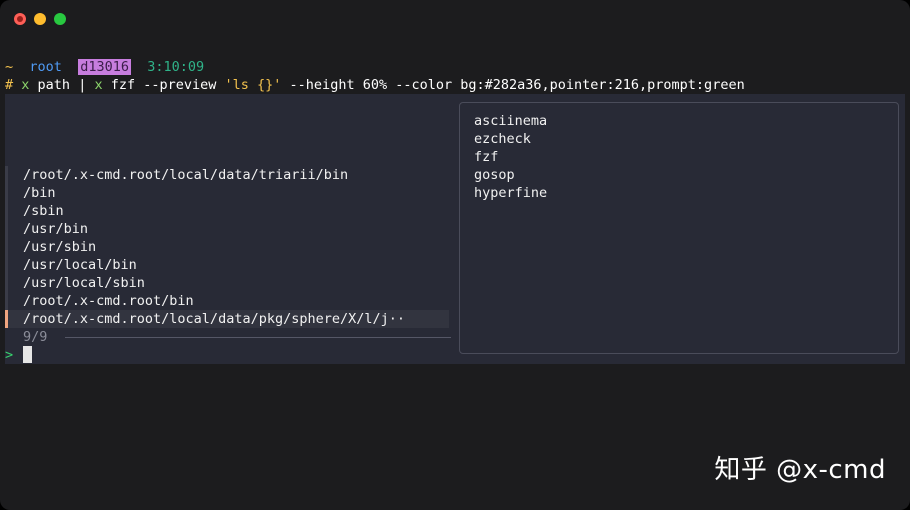 The height and width of the screenshot is (510, 910). I want to click on command-x2: x, so click(98, 85).